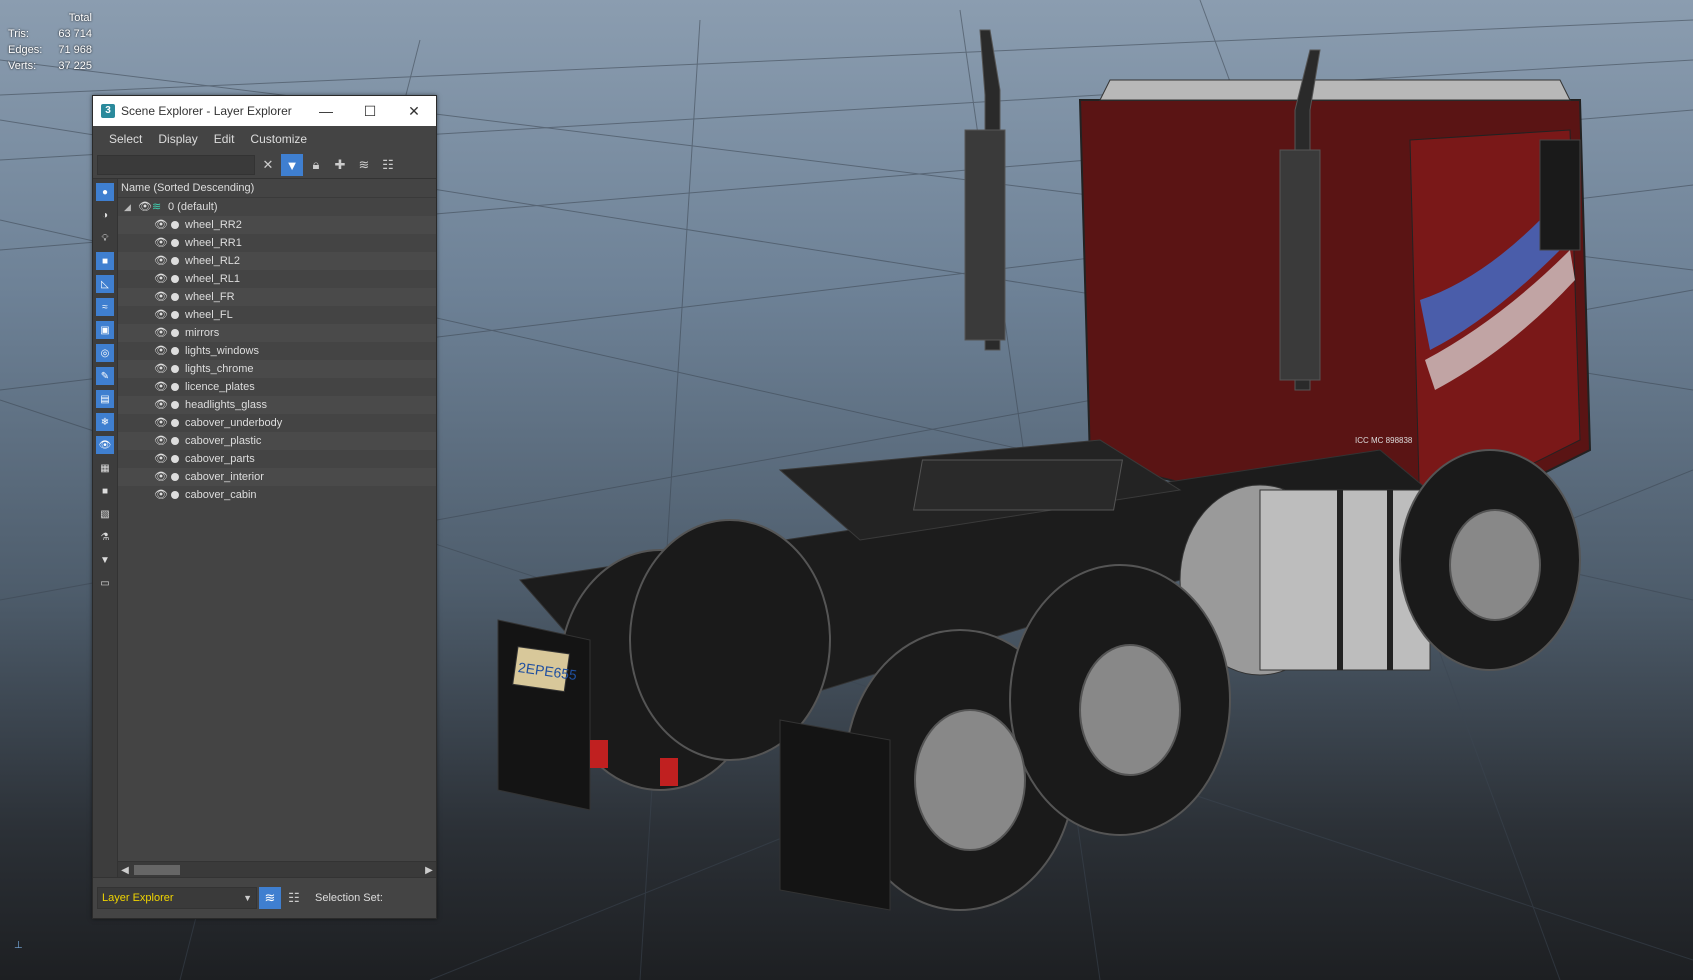 The image size is (1693, 980). Describe the element at coordinates (669, 772) in the screenshot. I see `tail-light-right` at that location.